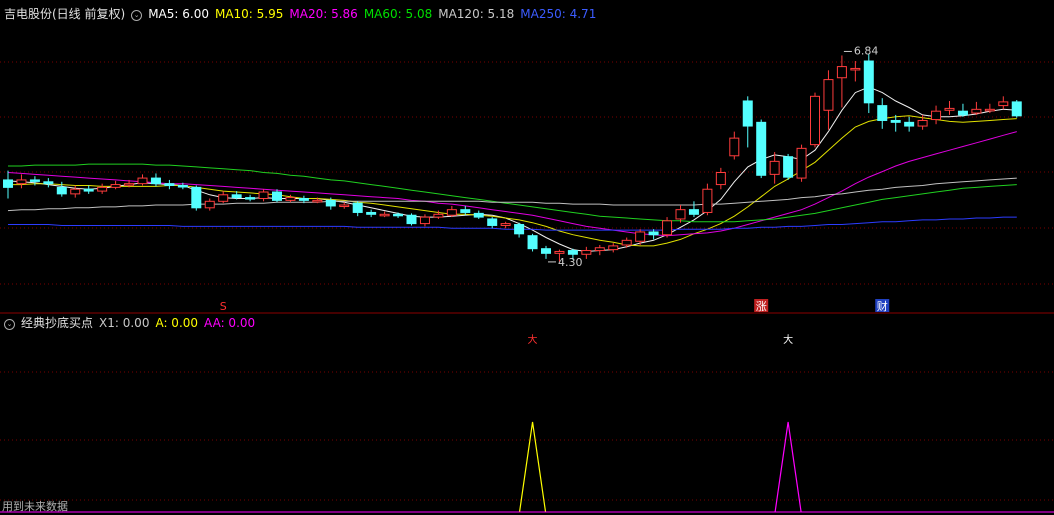  What do you see at coordinates (35, 506) in the screenshot?
I see `footnote: 用到未来数据` at bounding box center [35, 506].